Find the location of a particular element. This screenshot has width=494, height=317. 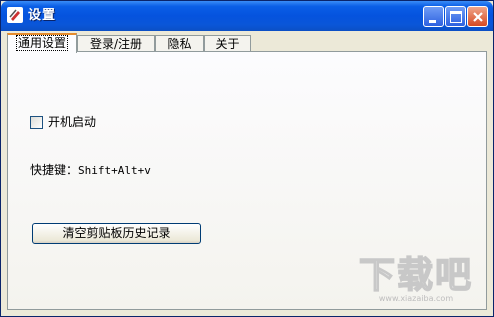

hotkey-label: 快捷键： is located at coordinates (54, 170).